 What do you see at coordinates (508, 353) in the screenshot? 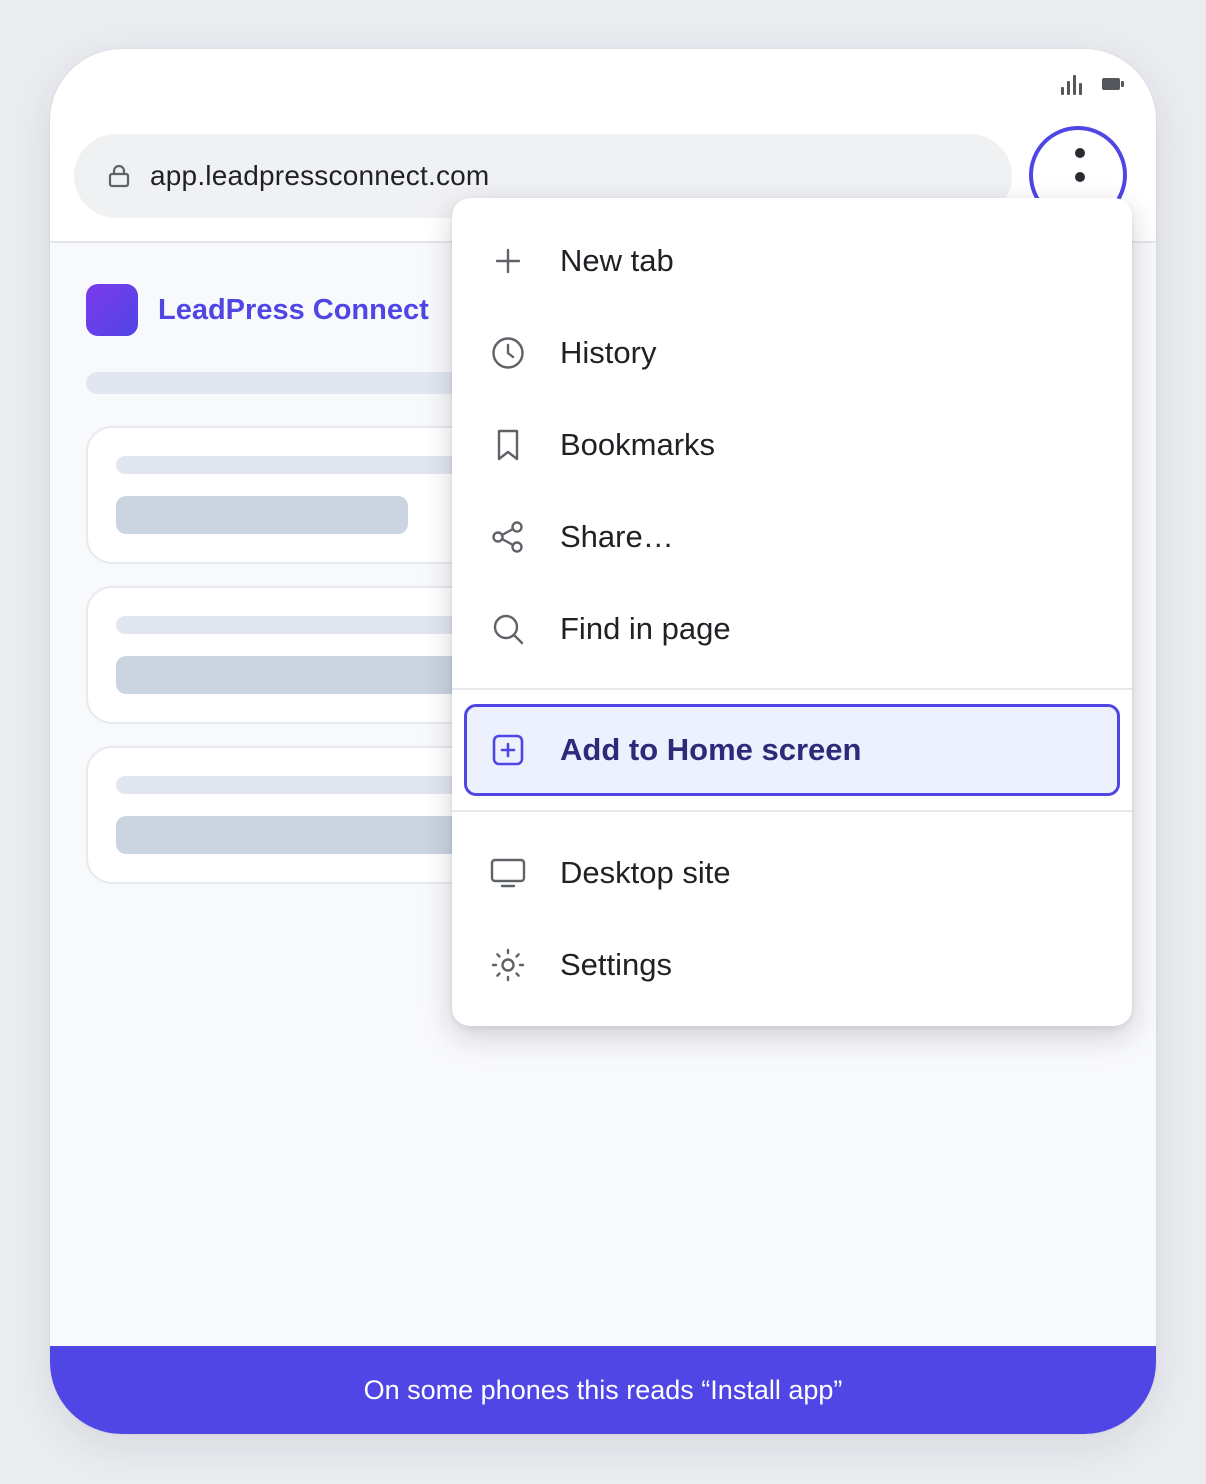
I see `clock-icon` at bounding box center [508, 353].